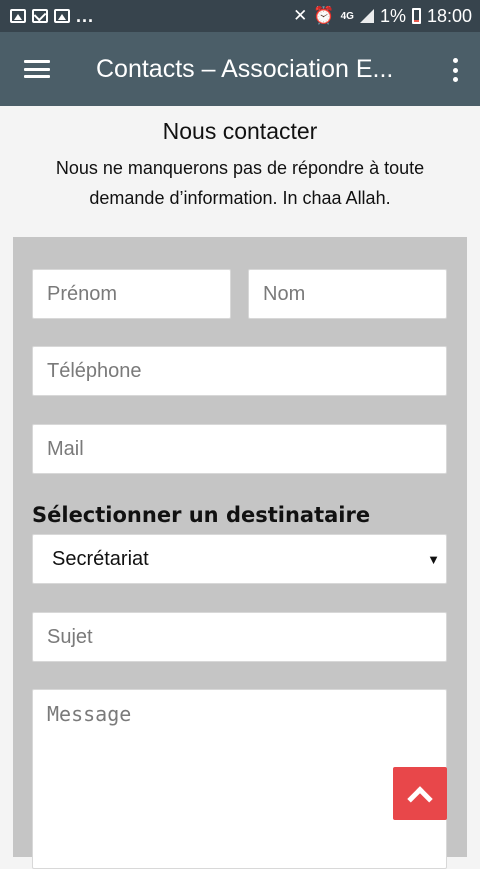 This screenshot has width=480, height=869. Describe the element at coordinates (62, 16) in the screenshot. I see `photo-icon` at that location.